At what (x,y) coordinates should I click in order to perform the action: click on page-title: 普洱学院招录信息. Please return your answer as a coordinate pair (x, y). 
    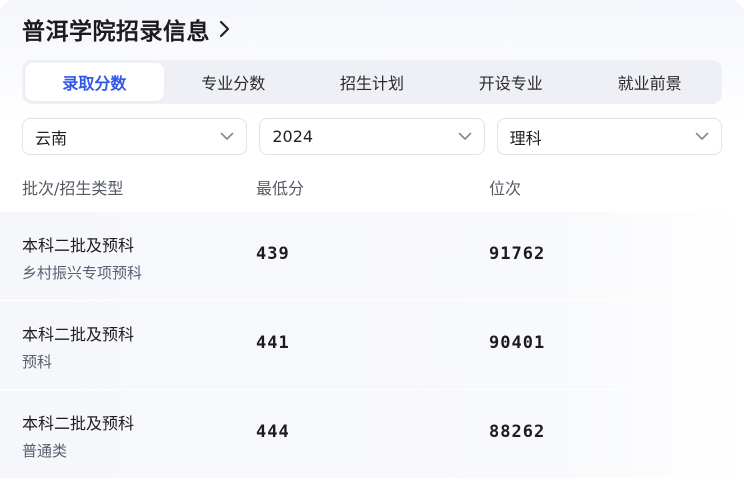
    Looking at the image, I should click on (116, 32).